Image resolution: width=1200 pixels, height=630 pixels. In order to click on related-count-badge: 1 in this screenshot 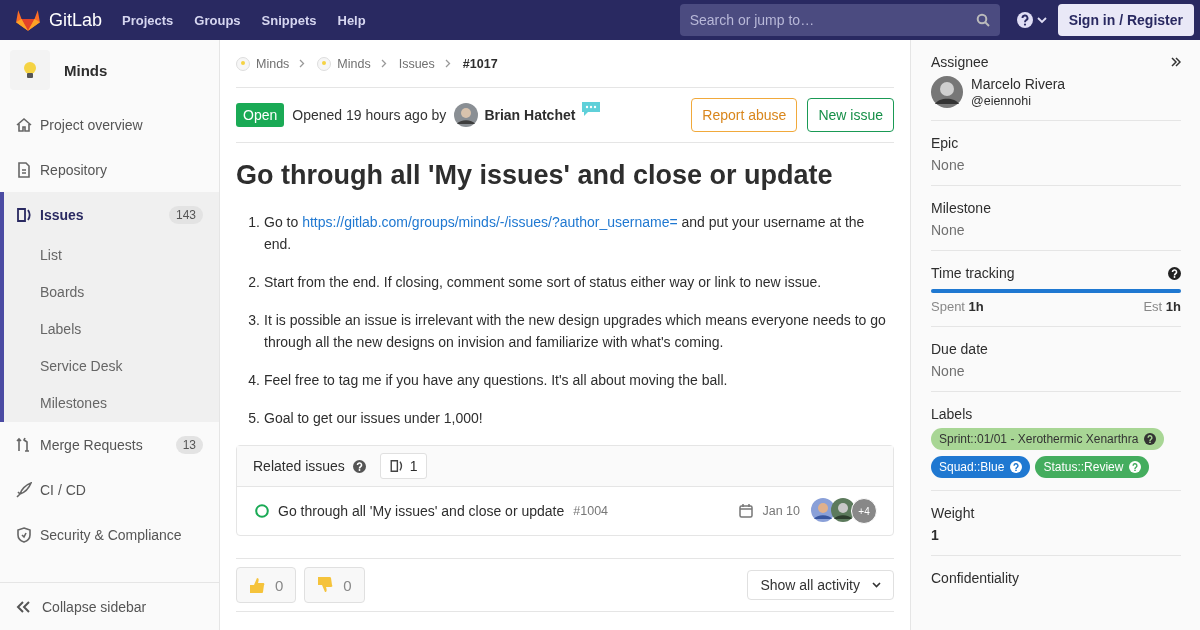, I will do `click(403, 466)`.